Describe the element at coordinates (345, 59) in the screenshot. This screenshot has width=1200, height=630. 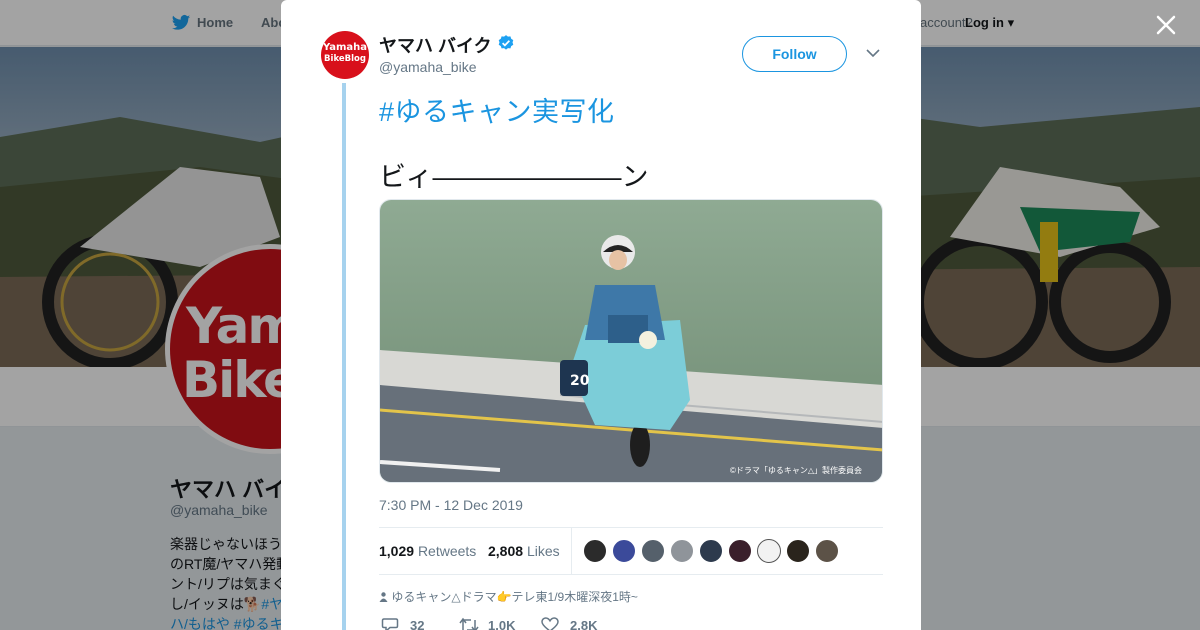
I see `avatar-text-line2: BikeBlog` at that location.